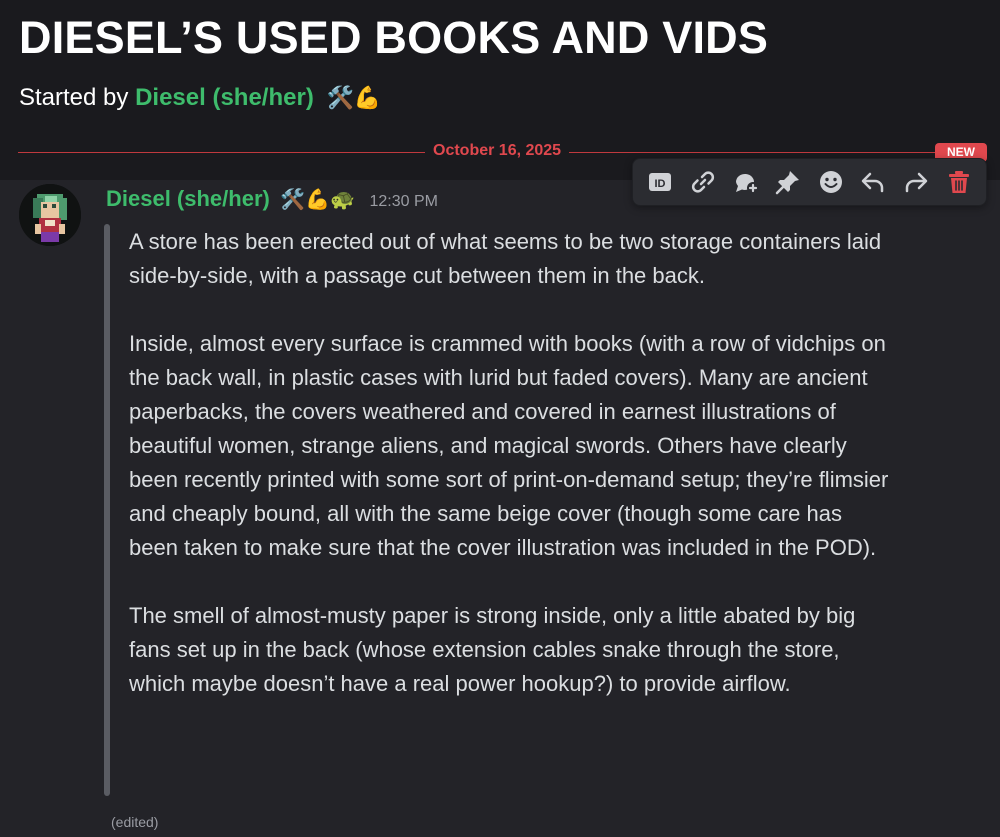 The image size is (1000, 837). I want to click on avatar, so click(50, 215).